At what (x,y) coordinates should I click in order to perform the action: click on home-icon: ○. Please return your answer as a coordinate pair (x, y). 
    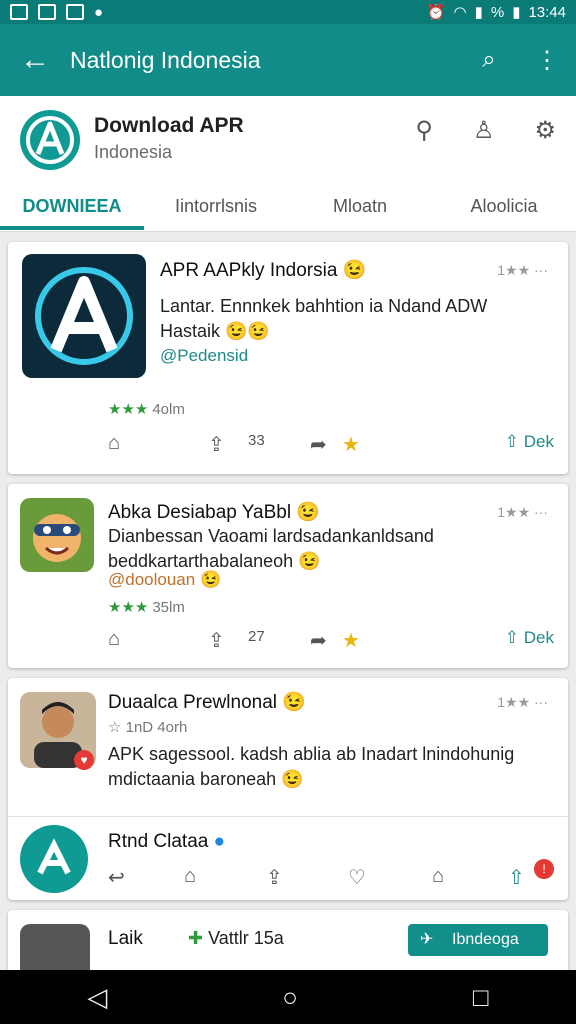
    Looking at the image, I should click on (290, 997).